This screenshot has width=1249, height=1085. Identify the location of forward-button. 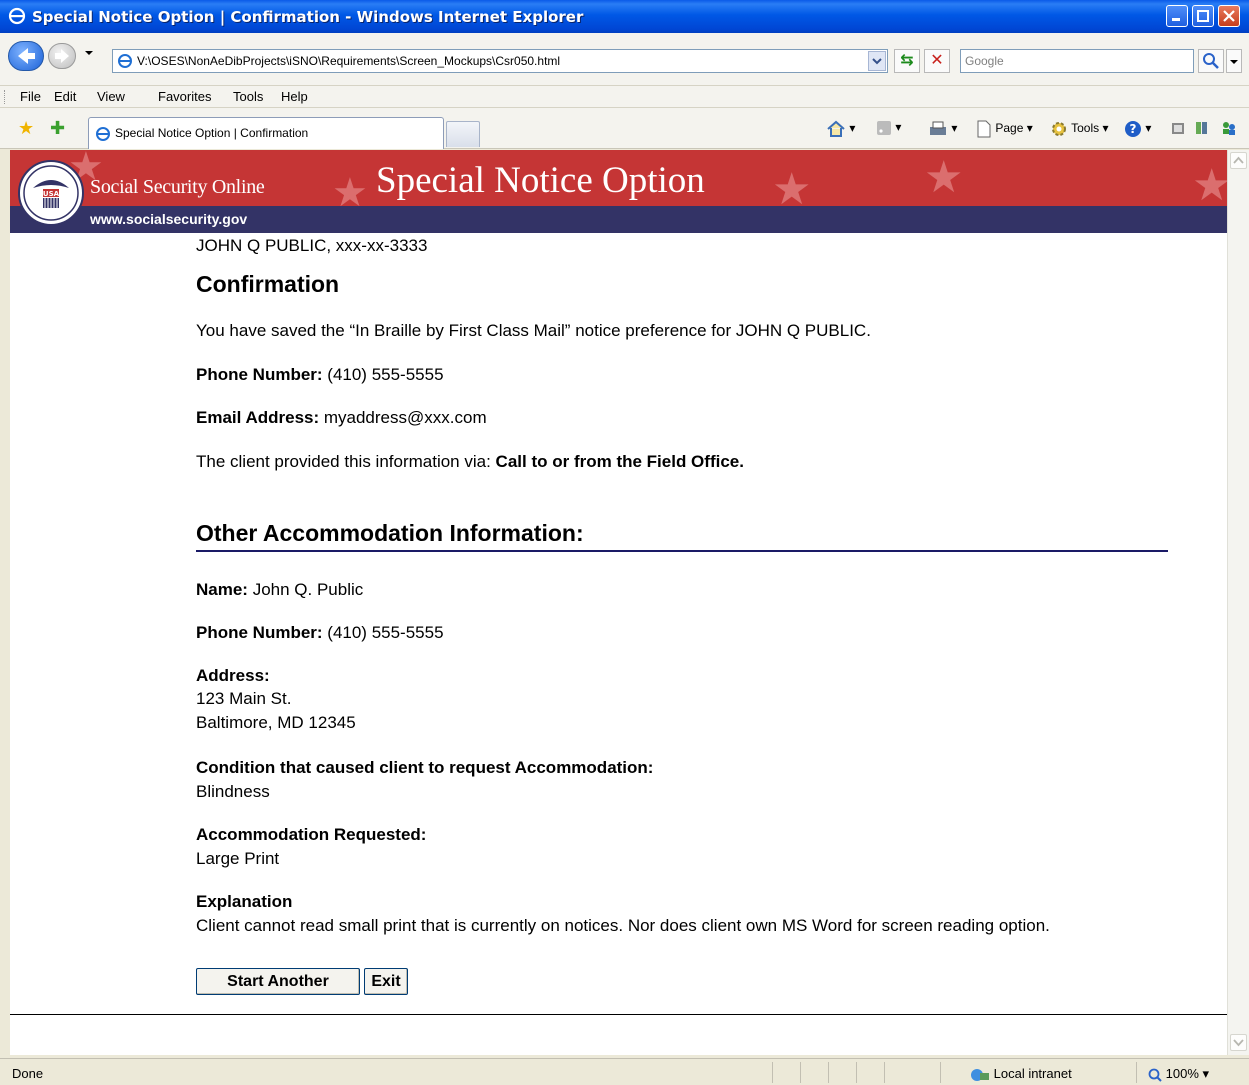
(62, 56).